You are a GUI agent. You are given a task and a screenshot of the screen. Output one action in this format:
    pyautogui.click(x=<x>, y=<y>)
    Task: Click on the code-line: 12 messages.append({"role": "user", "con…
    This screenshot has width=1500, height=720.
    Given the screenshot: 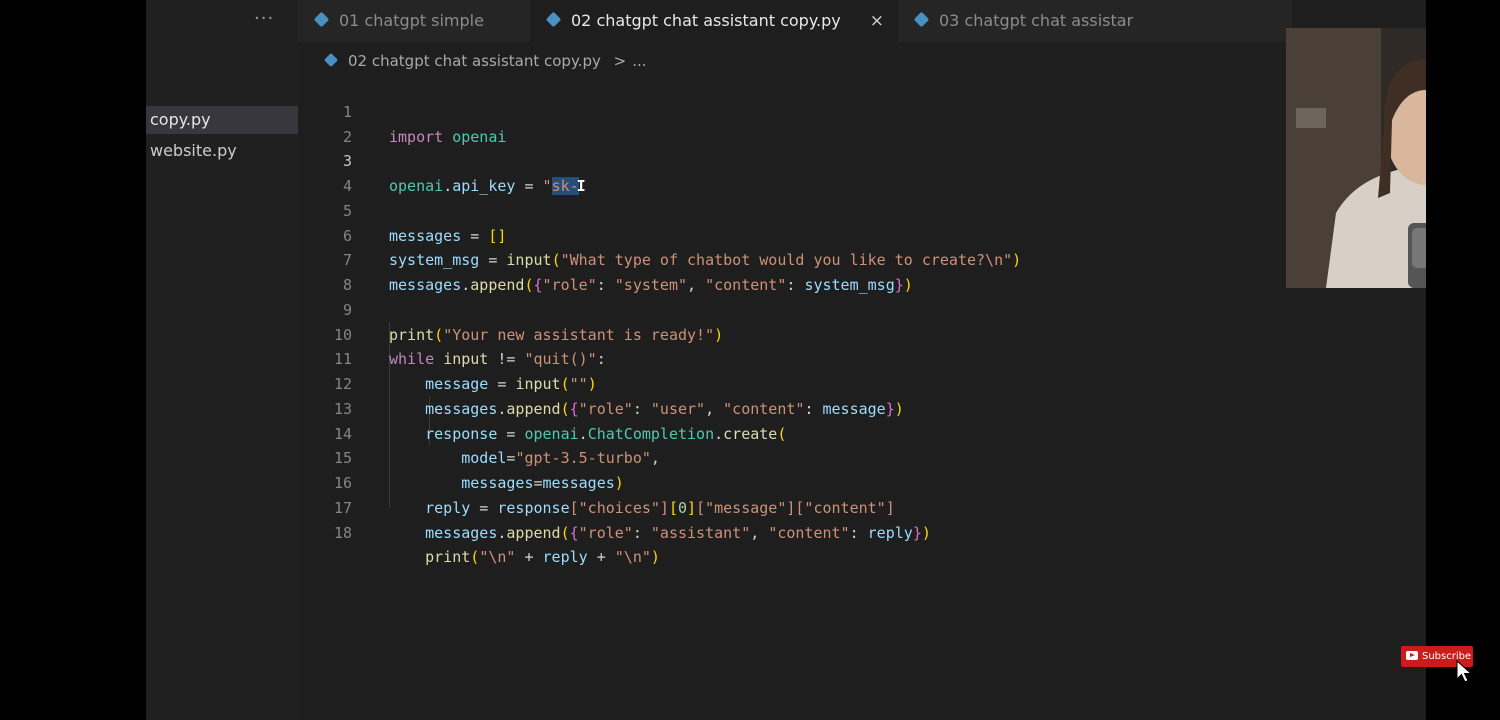 What is the action you would take?
    pyautogui.click(x=795, y=382)
    